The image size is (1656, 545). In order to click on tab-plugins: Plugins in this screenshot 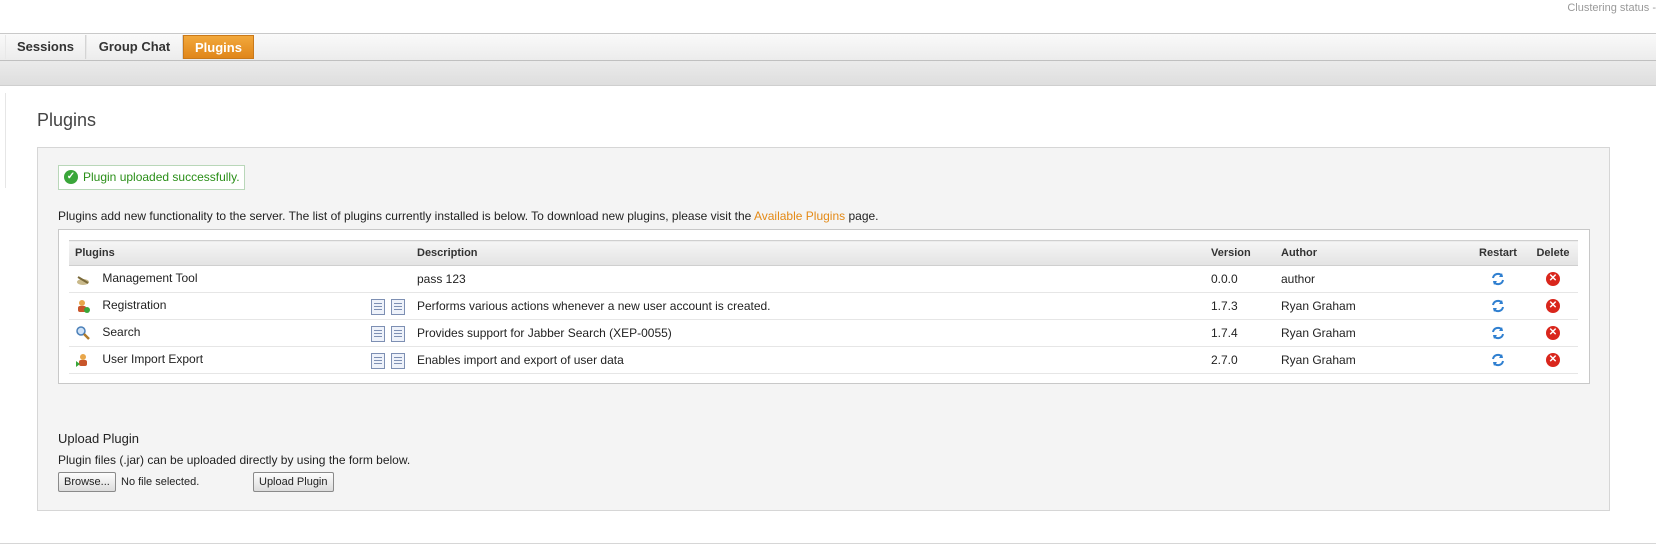, I will do `click(218, 47)`.